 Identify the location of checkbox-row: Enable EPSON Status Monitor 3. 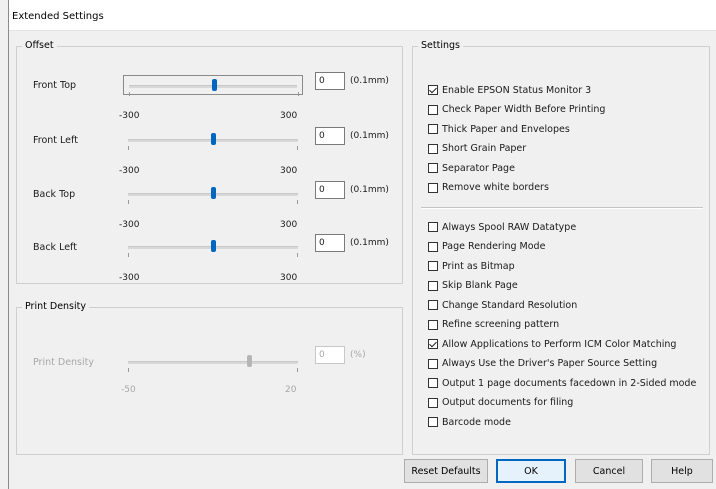
(509, 90).